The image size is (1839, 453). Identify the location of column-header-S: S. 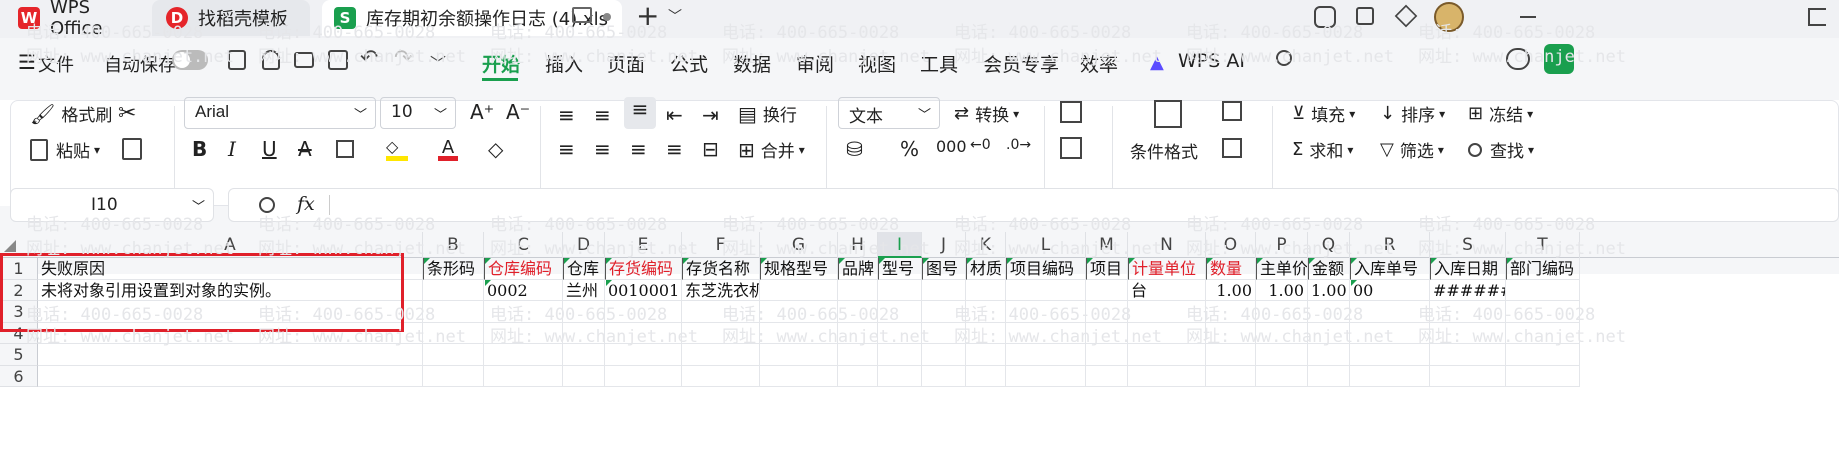
(1468, 245).